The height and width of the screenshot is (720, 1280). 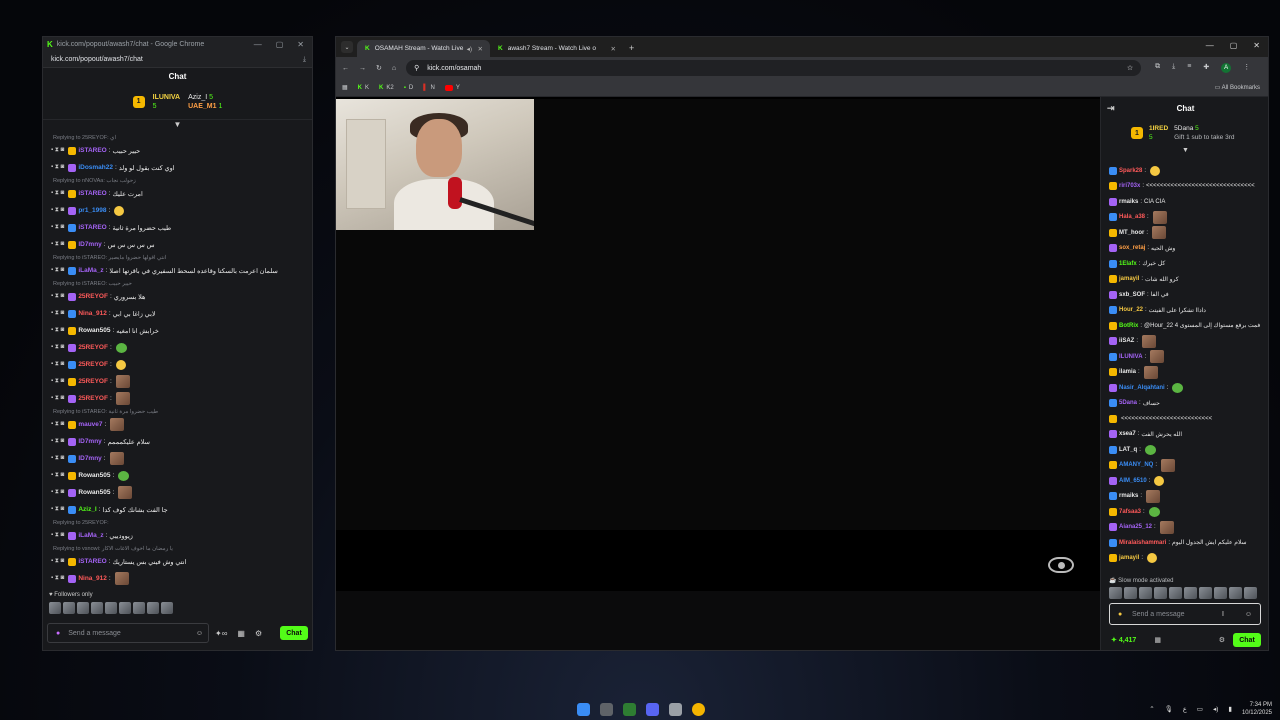 I want to click on volume-icon: ◂), so click(x=1215, y=709).